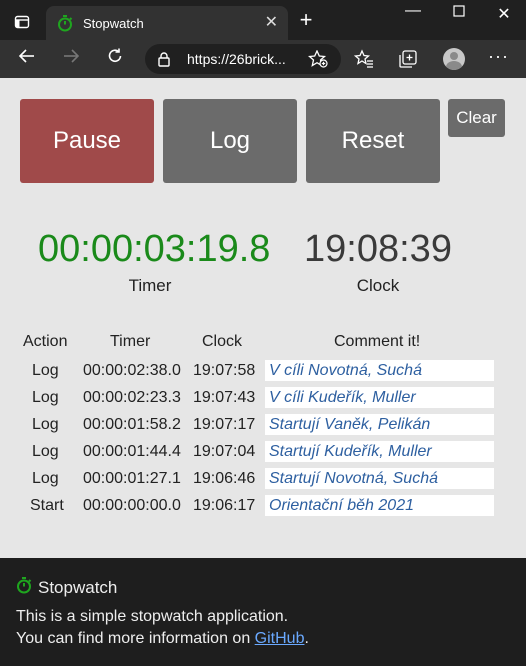 Image resolution: width=526 pixels, height=666 pixels. I want to click on tab-title: Stopwatch, so click(113, 23).